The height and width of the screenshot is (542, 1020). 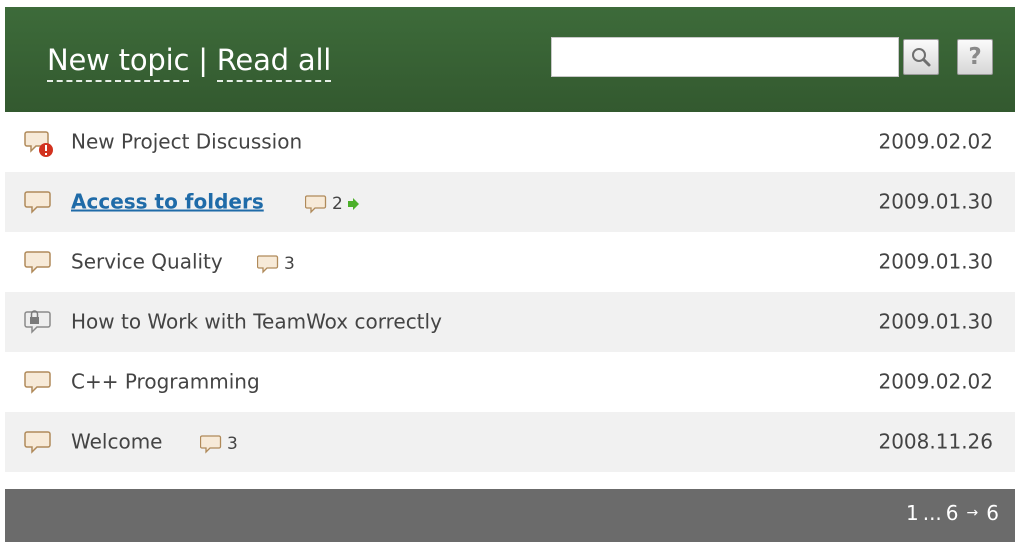 I want to click on page-last-link: 6, so click(x=992, y=513).